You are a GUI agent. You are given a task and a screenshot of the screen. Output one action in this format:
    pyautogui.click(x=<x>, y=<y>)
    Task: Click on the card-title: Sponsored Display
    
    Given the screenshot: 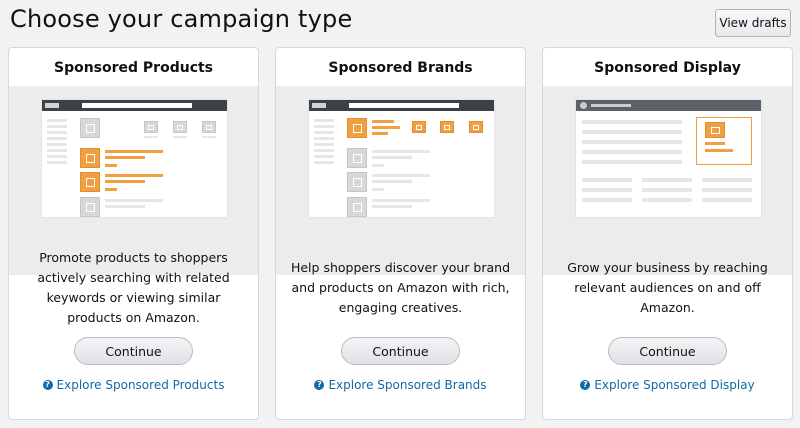 What is the action you would take?
    pyautogui.click(x=667, y=68)
    